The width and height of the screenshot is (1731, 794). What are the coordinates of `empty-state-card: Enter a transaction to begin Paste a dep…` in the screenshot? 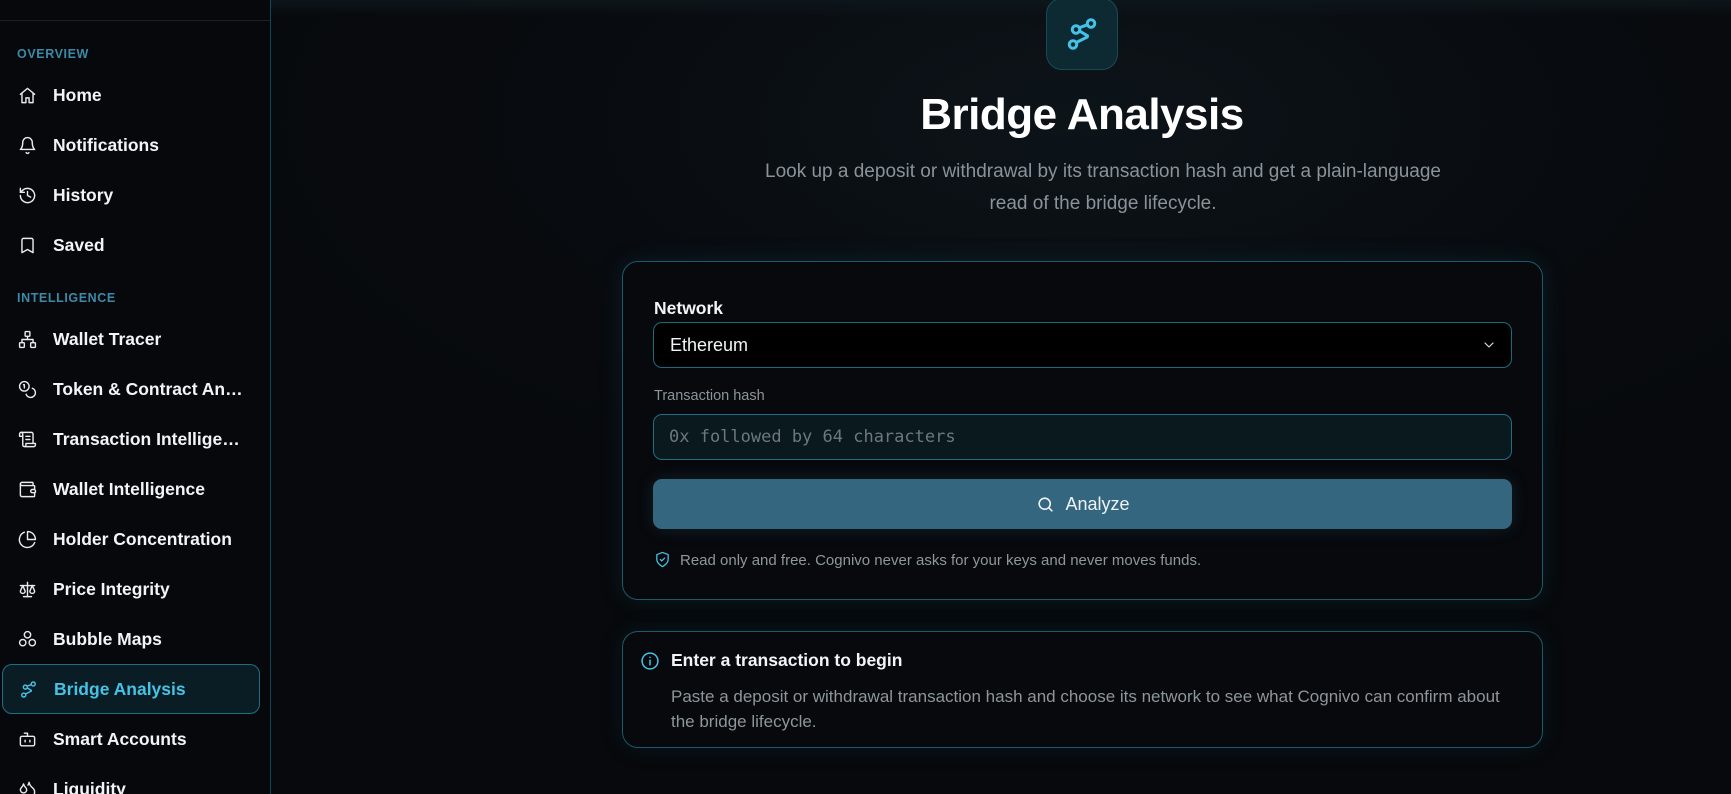 It's located at (1082, 689).